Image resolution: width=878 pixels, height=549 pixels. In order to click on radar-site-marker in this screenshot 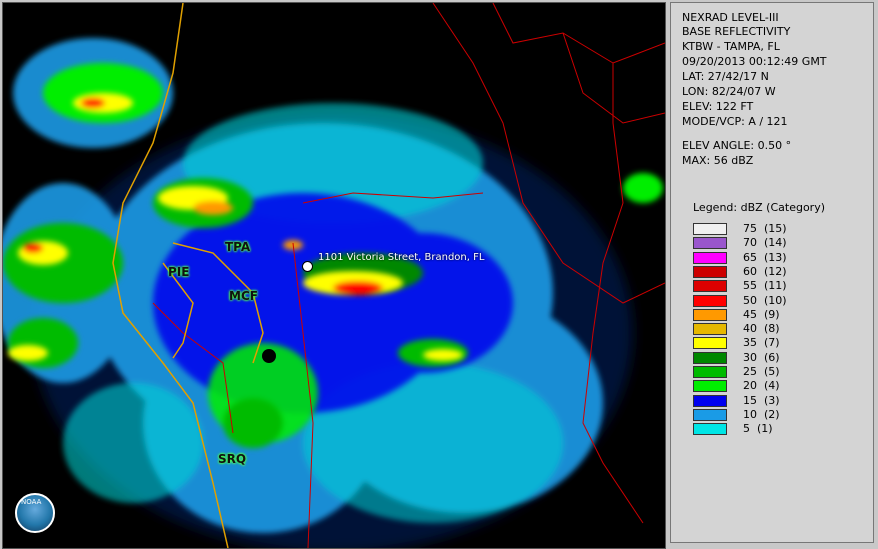, I will do `click(269, 356)`.